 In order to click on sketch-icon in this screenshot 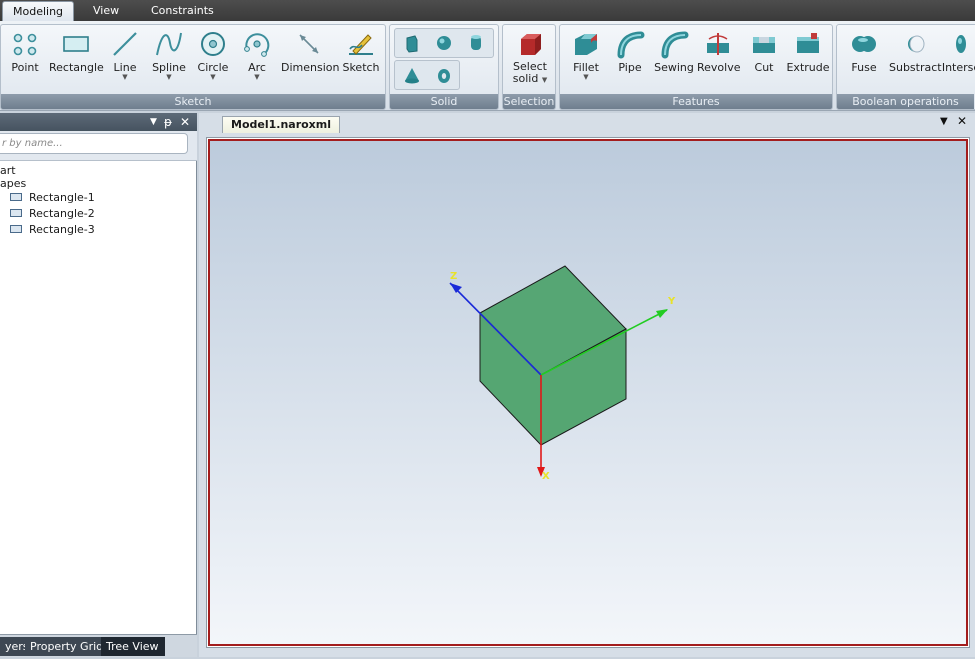, I will do `click(361, 44)`.